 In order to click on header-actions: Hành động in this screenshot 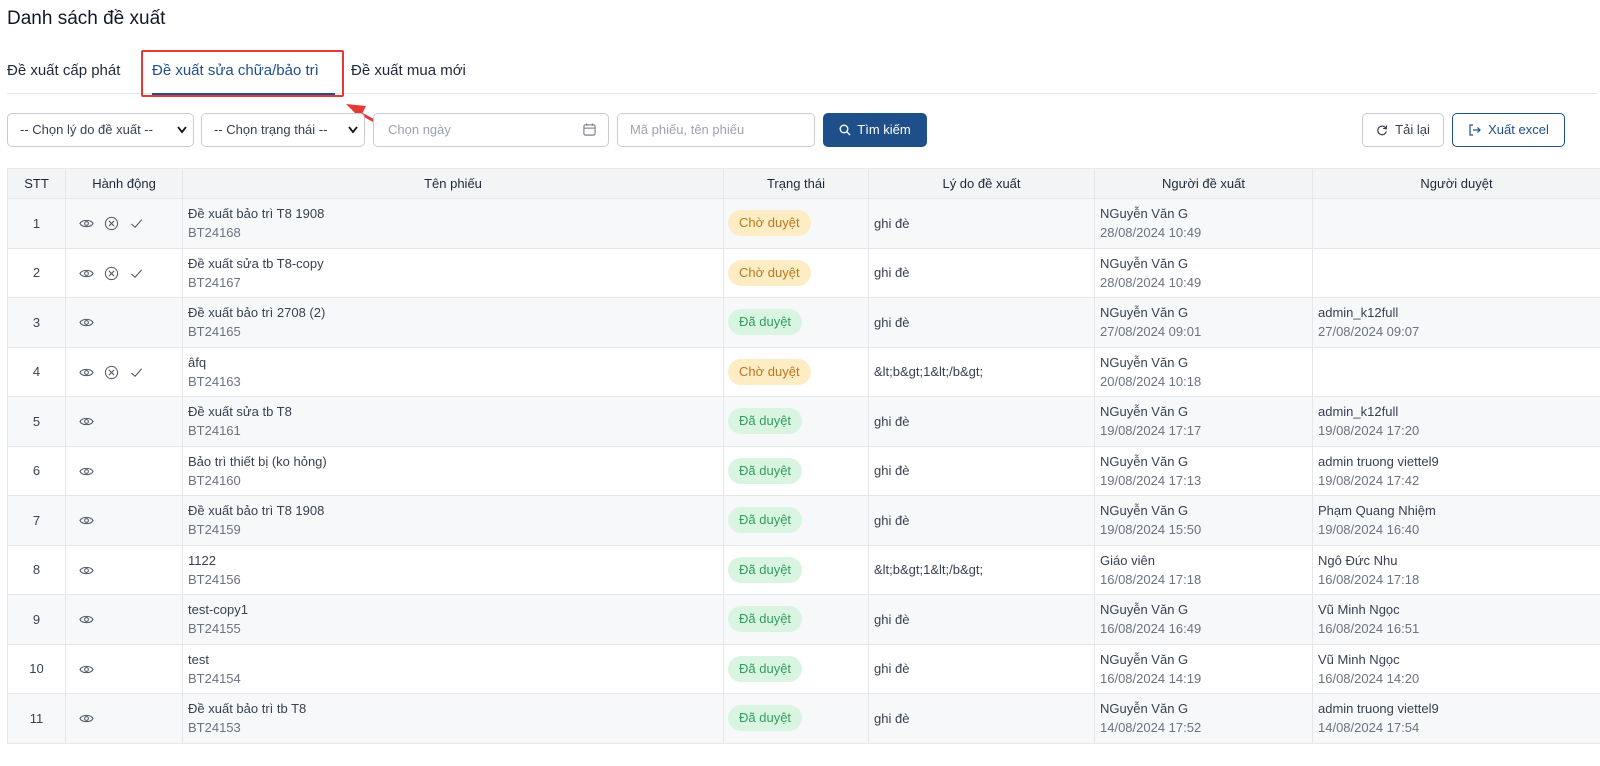, I will do `click(124, 183)`.